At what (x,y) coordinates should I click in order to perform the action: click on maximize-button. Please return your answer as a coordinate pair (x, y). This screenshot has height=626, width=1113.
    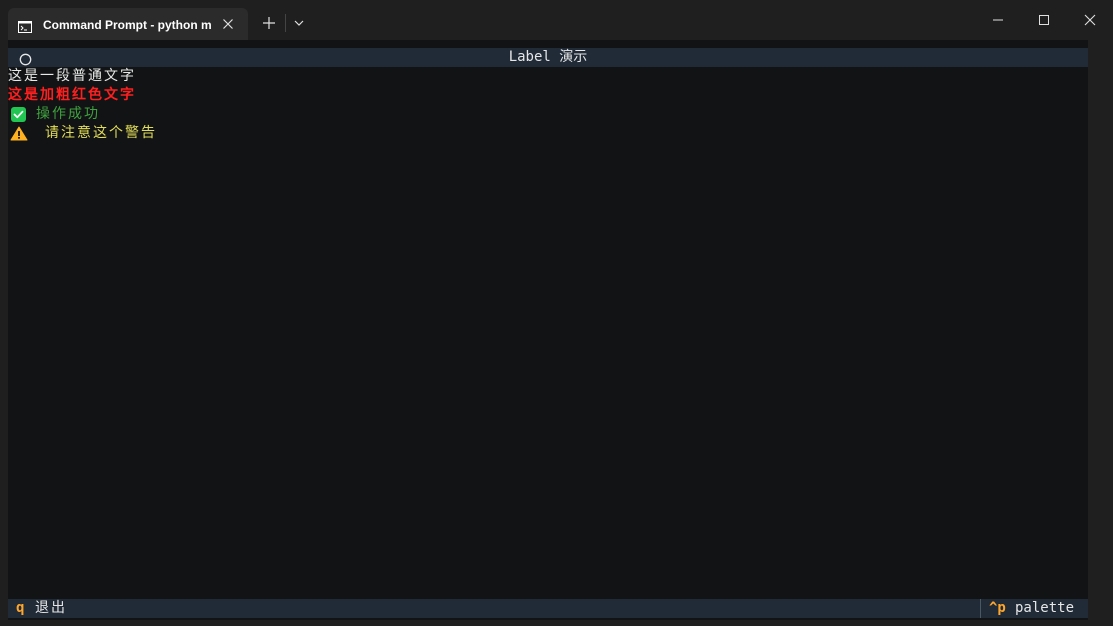
    Looking at the image, I should click on (1044, 20).